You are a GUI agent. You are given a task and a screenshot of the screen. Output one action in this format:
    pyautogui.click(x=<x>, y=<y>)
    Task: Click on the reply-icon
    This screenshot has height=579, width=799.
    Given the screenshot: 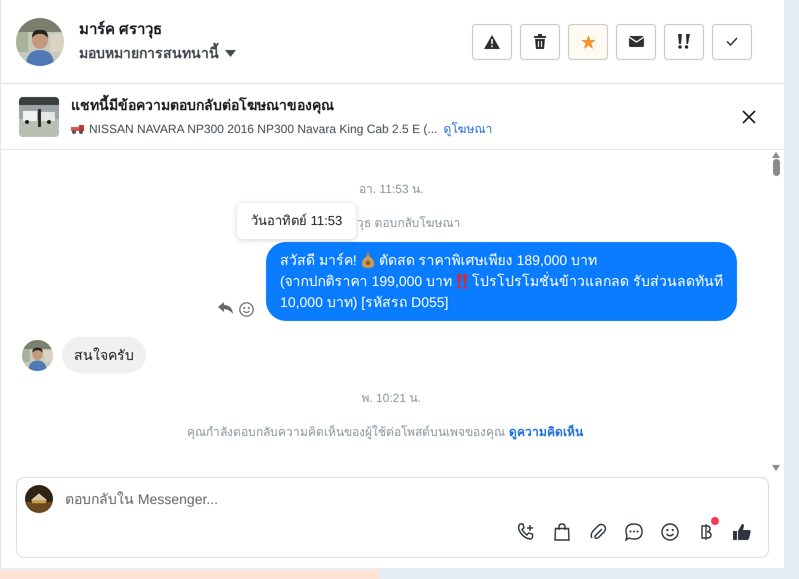 What is the action you would take?
    pyautogui.click(x=226, y=308)
    